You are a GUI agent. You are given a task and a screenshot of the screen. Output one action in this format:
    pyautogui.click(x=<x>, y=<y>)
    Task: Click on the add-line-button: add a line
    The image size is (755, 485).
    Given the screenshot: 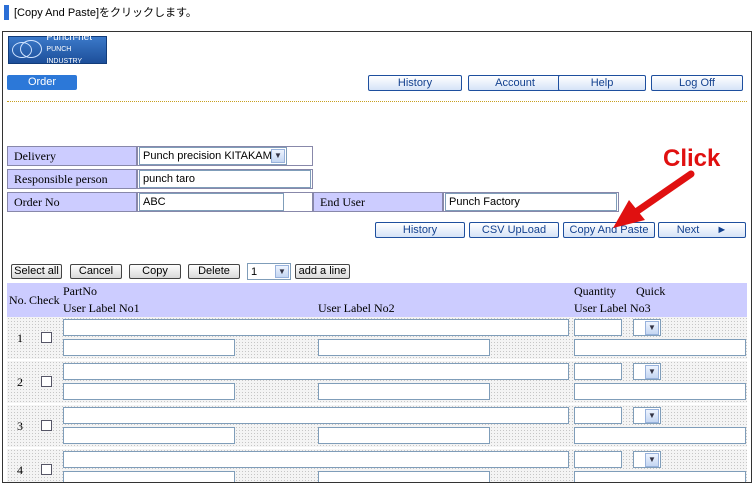 What is the action you would take?
    pyautogui.click(x=322, y=271)
    